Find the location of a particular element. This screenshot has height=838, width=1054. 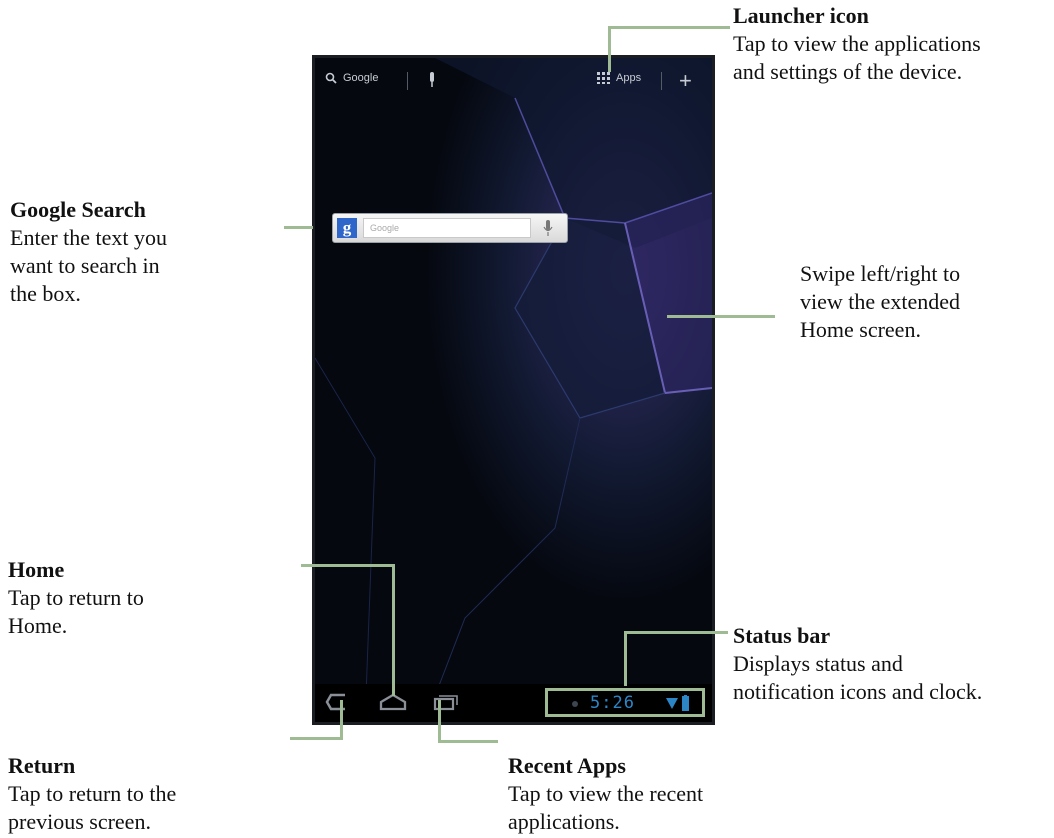

callout-desc: Enter the text you is located at coordinates (89, 237).